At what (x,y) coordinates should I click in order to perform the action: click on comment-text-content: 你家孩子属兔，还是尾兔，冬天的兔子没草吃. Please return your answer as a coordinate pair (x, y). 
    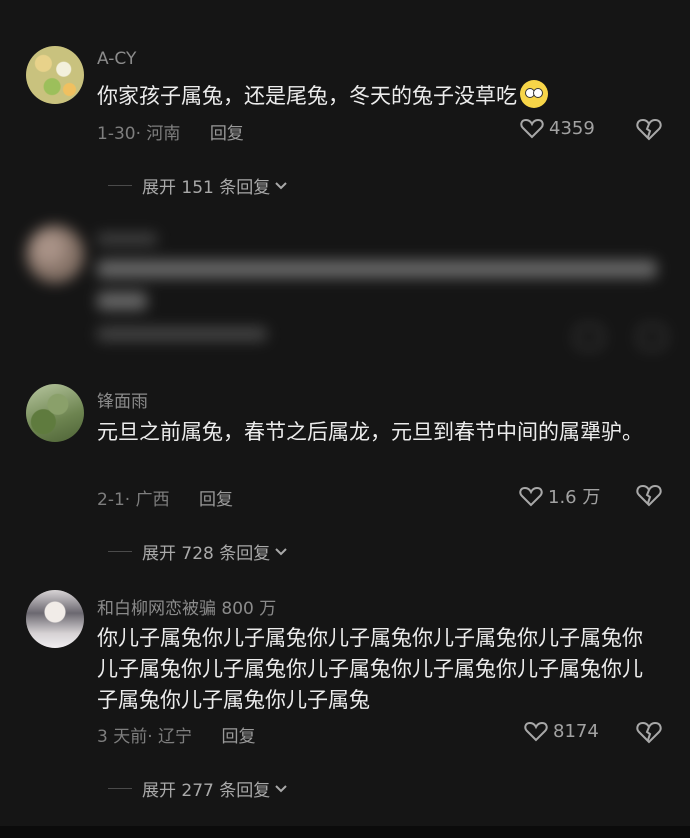
    Looking at the image, I should click on (307, 96).